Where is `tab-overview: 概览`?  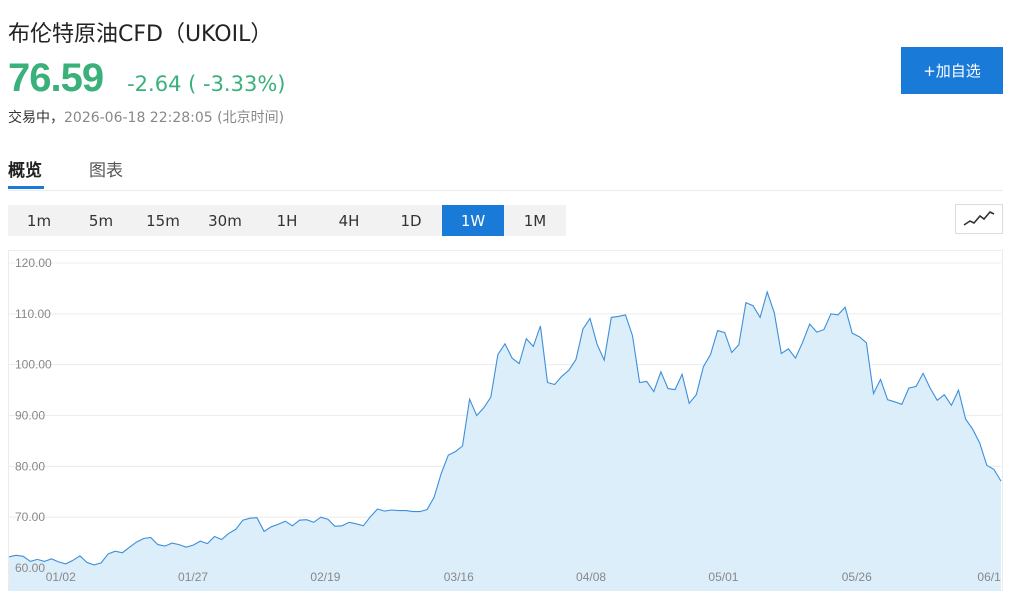 tab-overview: 概览 is located at coordinates (25, 168).